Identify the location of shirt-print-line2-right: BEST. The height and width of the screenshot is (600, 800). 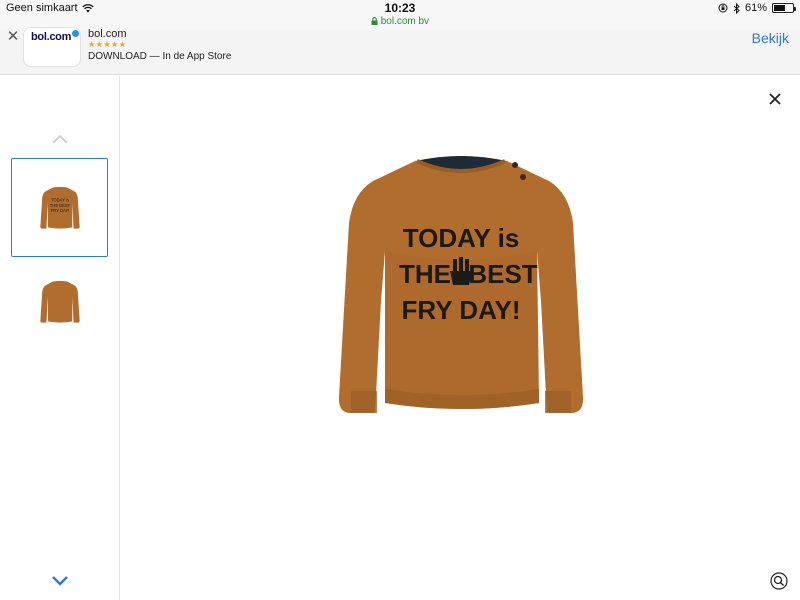
(502, 274).